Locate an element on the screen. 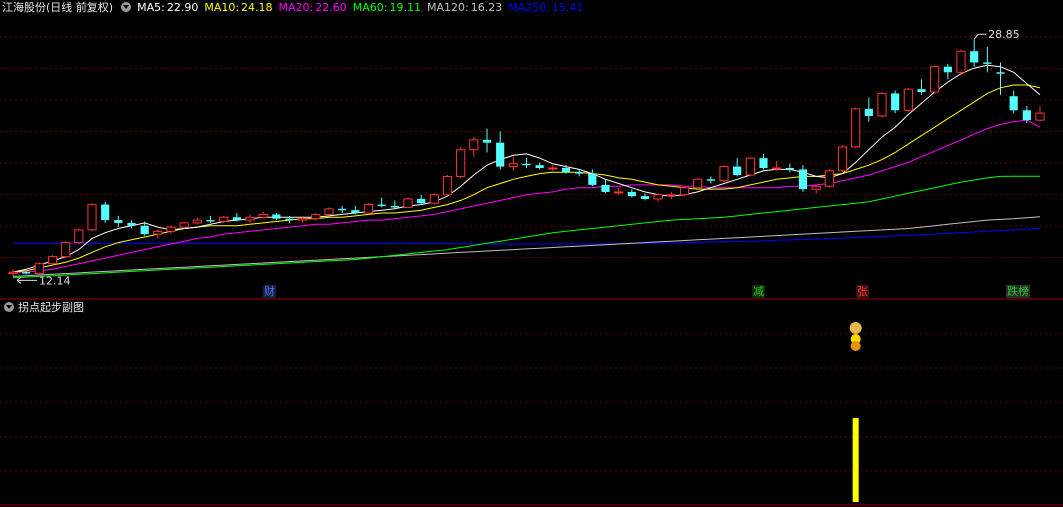  ma-legend-item: MA20: 22.60 is located at coordinates (313, 7).